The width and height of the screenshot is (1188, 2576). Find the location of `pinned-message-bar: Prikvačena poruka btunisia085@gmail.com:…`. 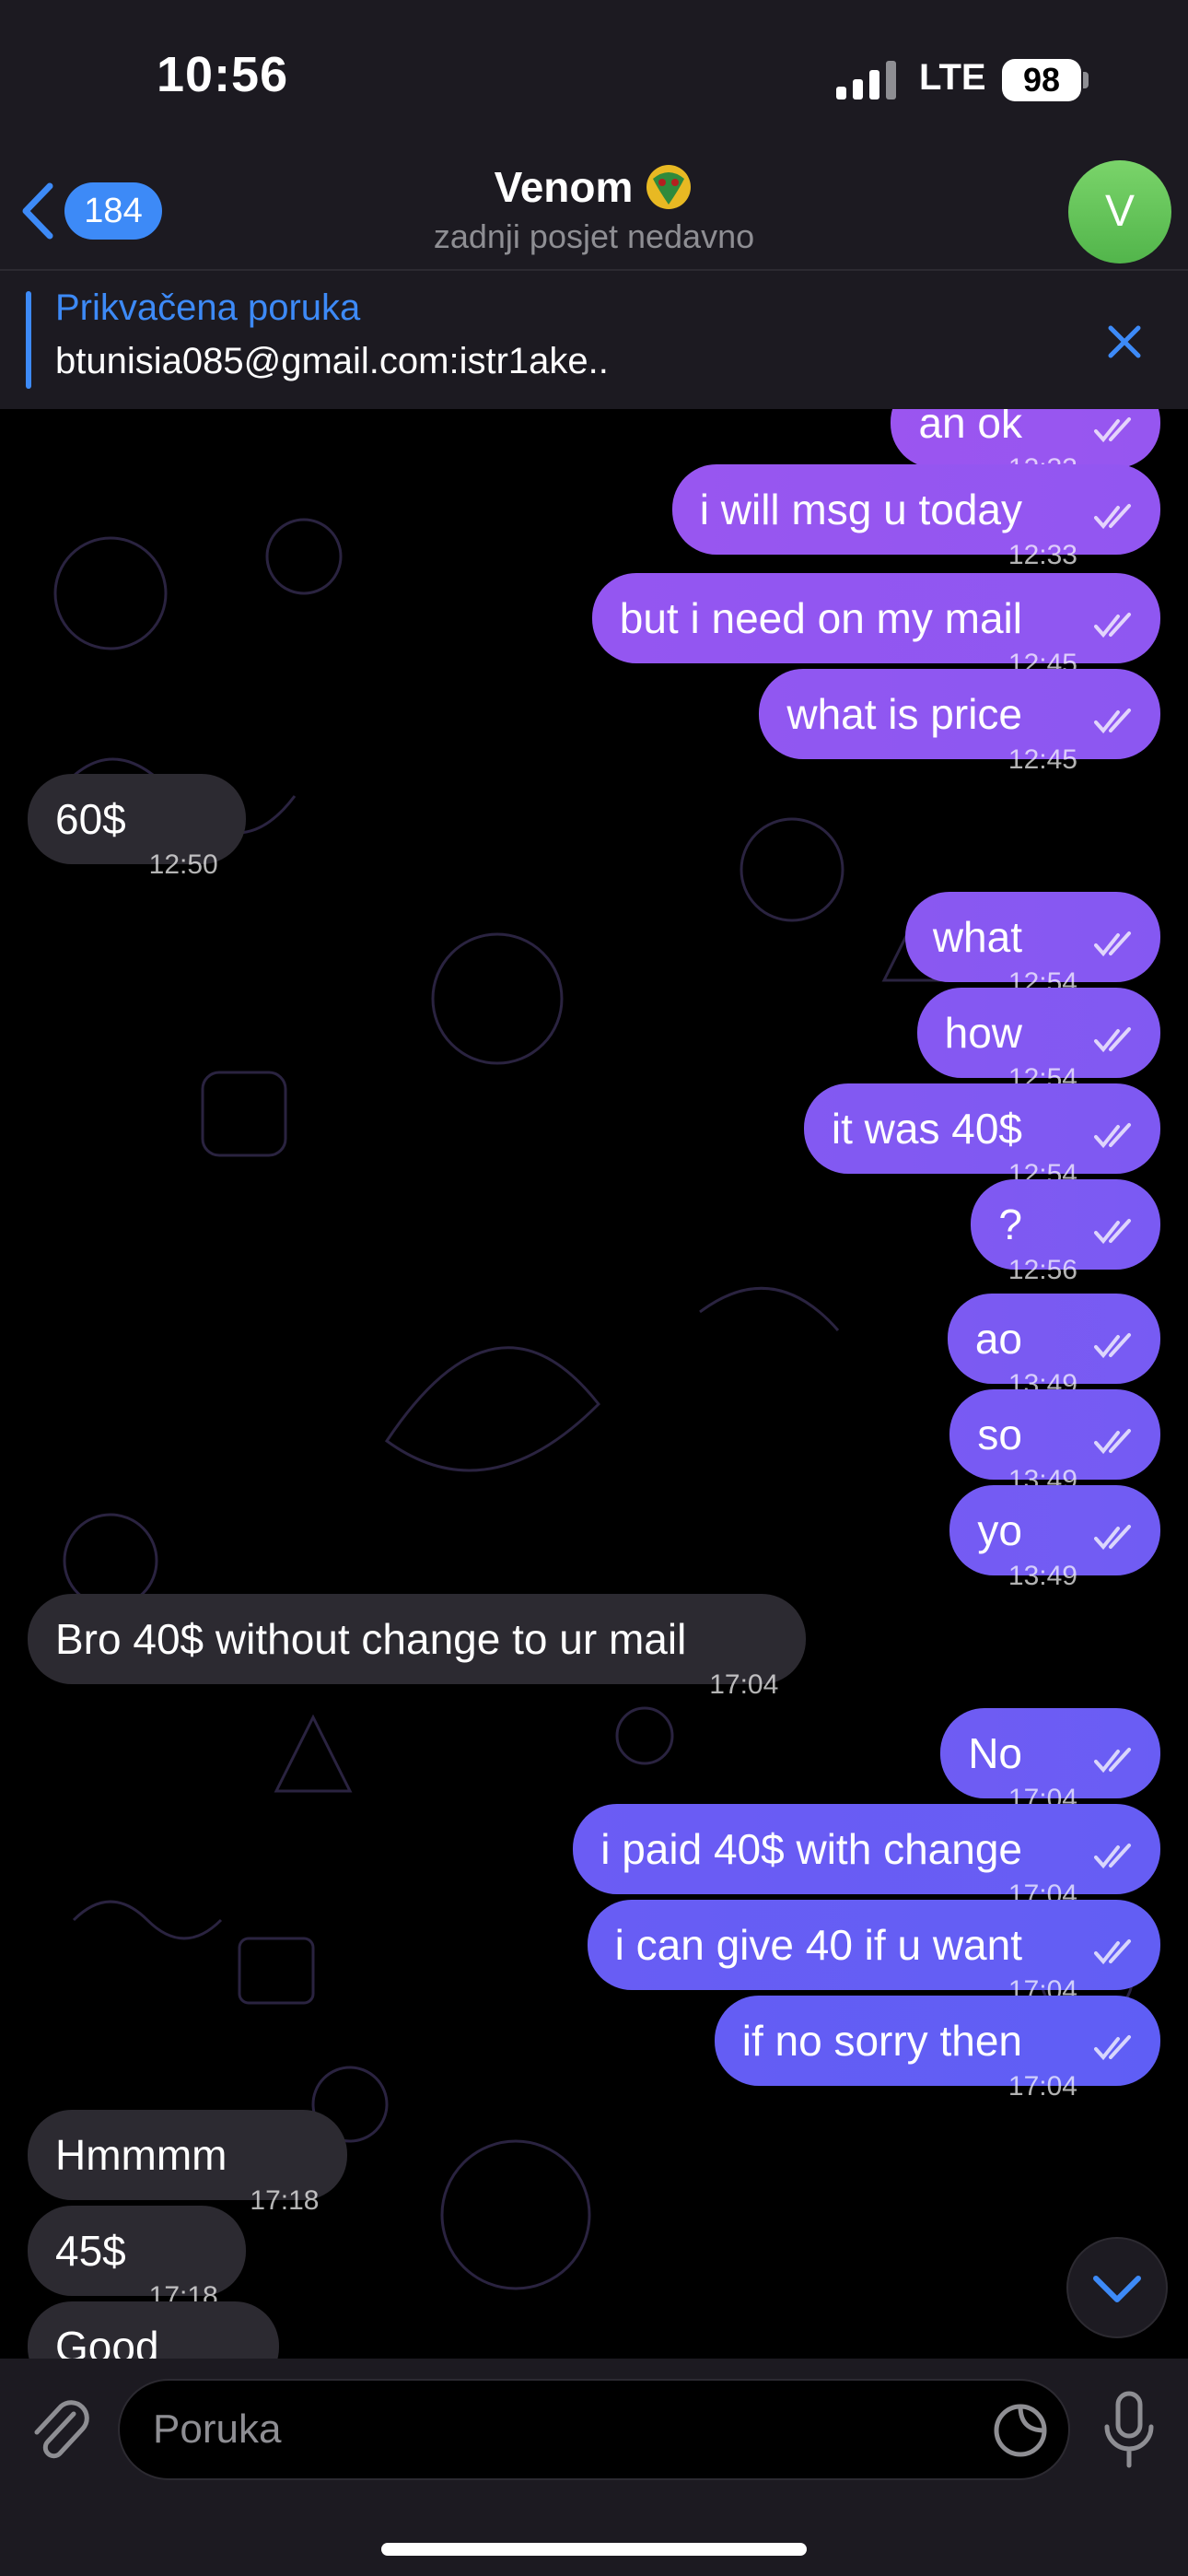

pinned-message-bar: Prikvačena poruka btunisia085@gmail.com:… is located at coordinates (594, 340).